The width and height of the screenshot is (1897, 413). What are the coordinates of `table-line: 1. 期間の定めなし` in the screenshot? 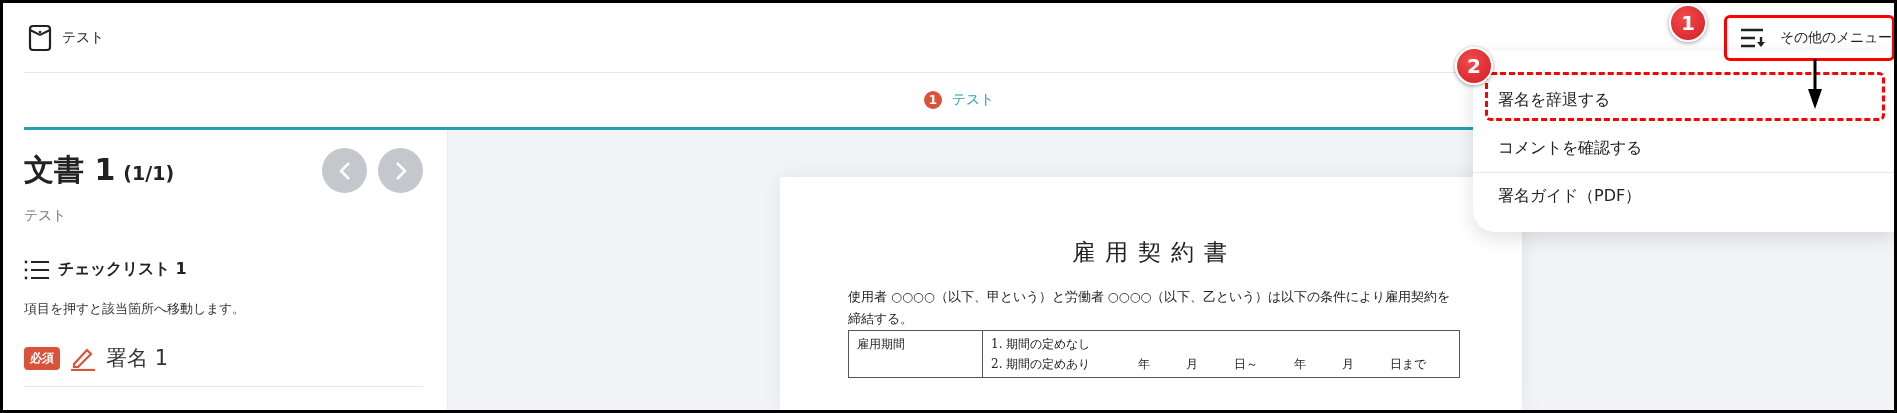 It's located at (1041, 344).